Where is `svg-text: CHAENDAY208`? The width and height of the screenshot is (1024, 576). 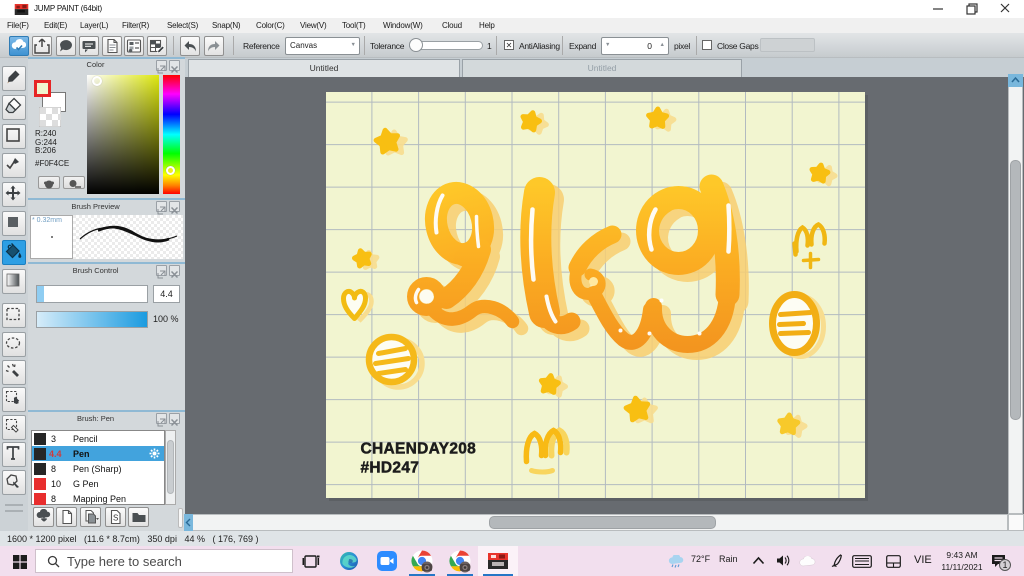 svg-text: CHAENDAY208 is located at coordinates (419, 449).